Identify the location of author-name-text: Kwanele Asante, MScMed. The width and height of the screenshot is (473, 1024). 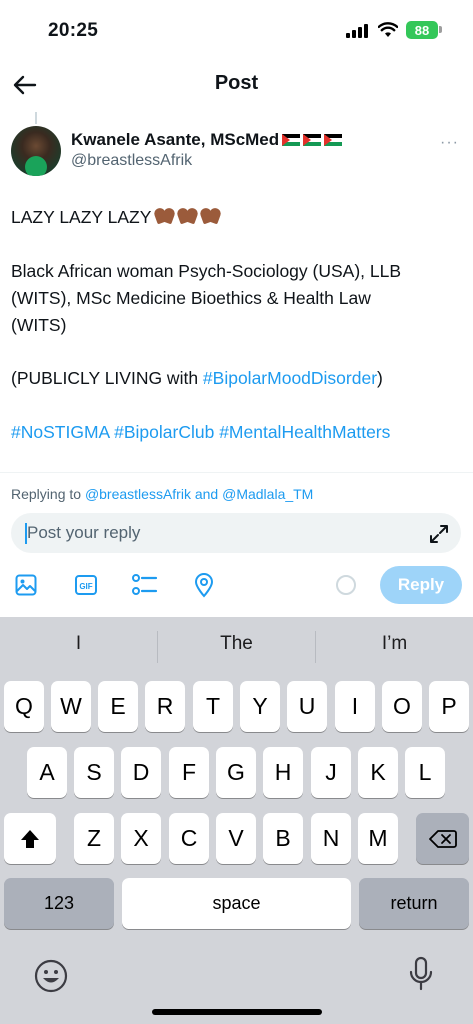
(175, 139).